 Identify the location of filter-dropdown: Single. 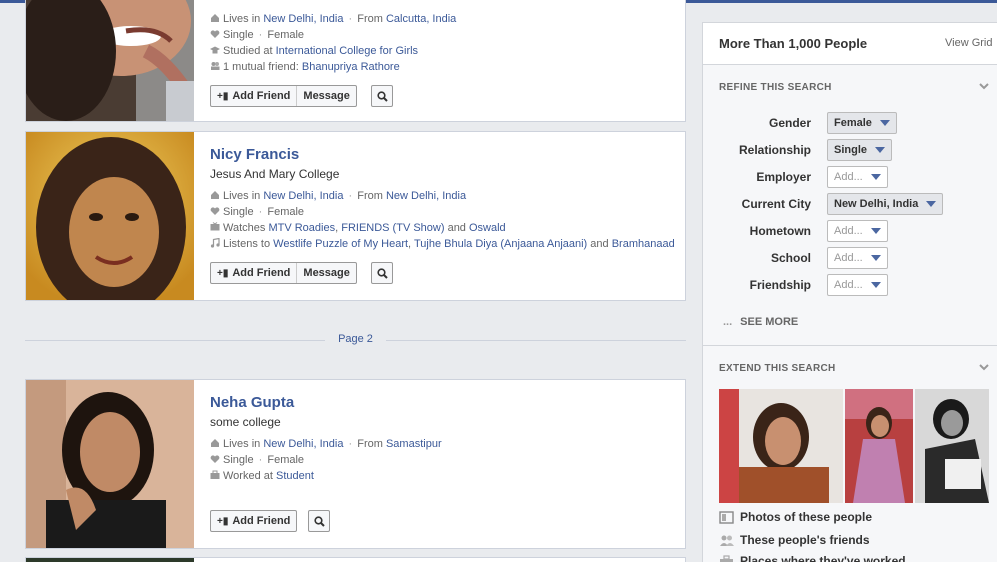
(860, 150).